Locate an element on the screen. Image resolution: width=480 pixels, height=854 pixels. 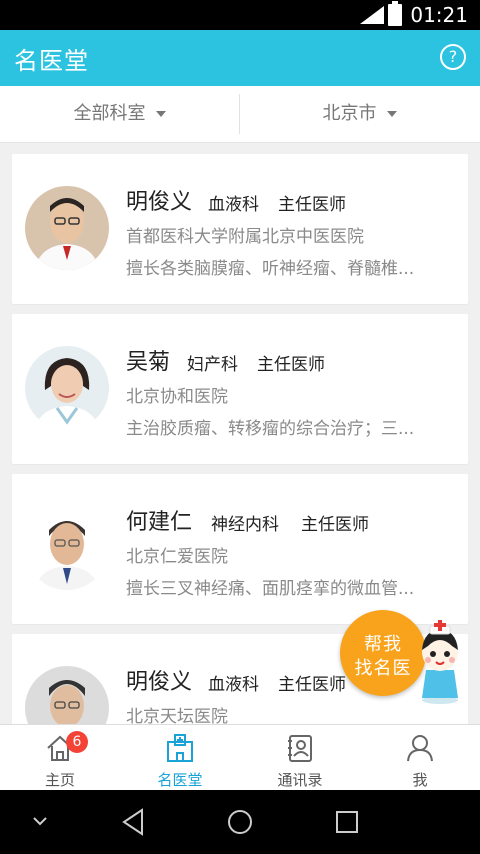
city-filter: 北京市 is located at coordinates (359, 114).